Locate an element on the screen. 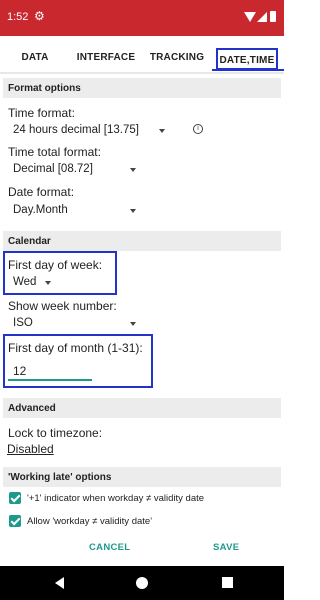  home-icon is located at coordinates (142, 583).